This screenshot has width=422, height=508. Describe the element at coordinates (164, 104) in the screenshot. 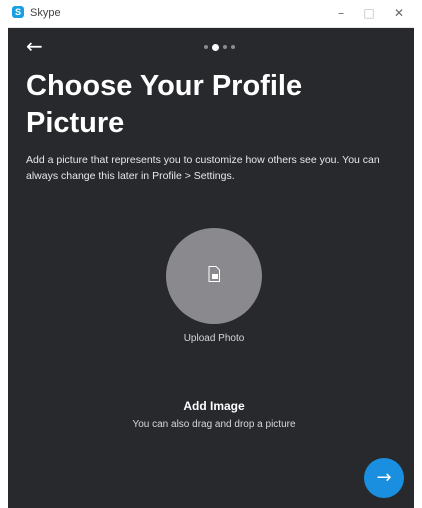

I see `page-title: Choose Your Profile Picture` at that location.